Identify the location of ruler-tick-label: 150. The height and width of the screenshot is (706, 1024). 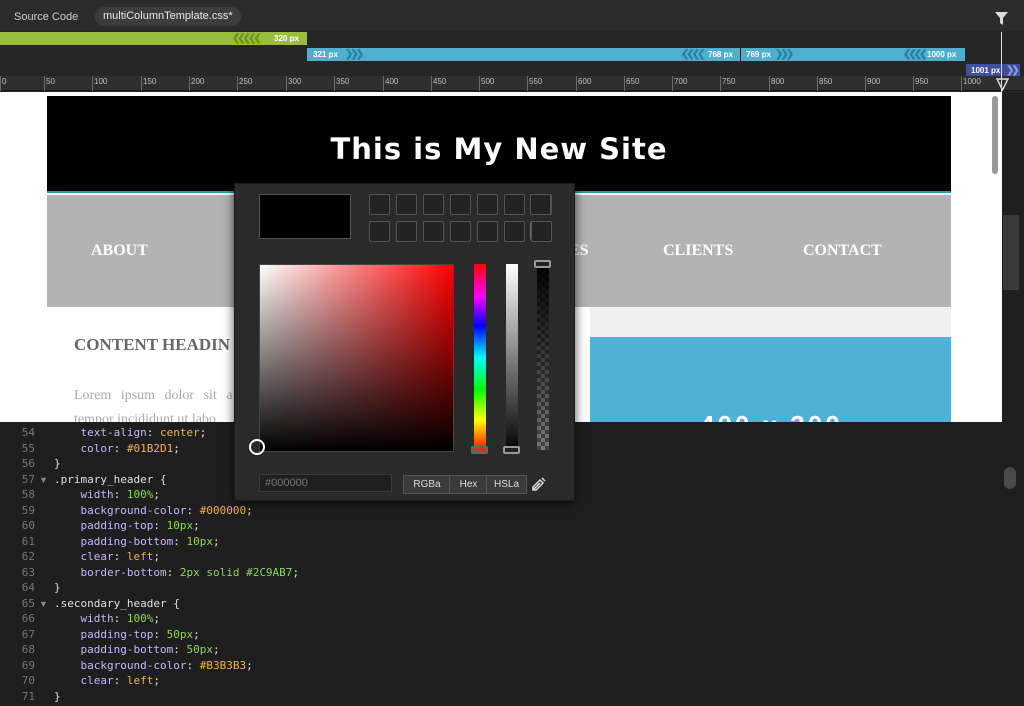
(150, 81).